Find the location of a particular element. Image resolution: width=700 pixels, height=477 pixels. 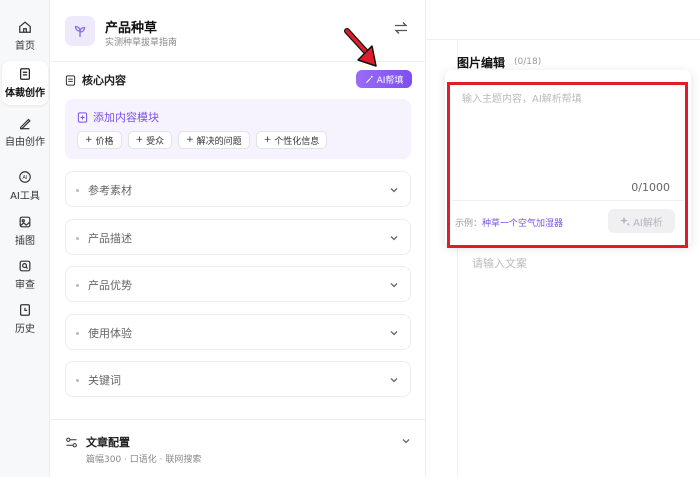

article-config-title: 文章配置 is located at coordinates (97, 442).